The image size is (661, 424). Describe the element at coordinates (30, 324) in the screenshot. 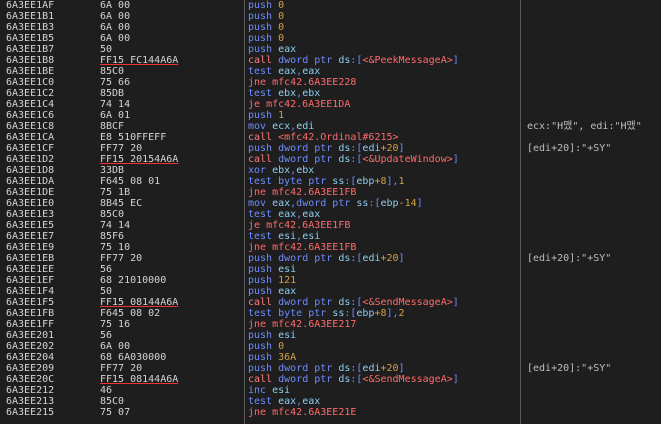

I see `instruction-address: 6A3EE1FF` at that location.